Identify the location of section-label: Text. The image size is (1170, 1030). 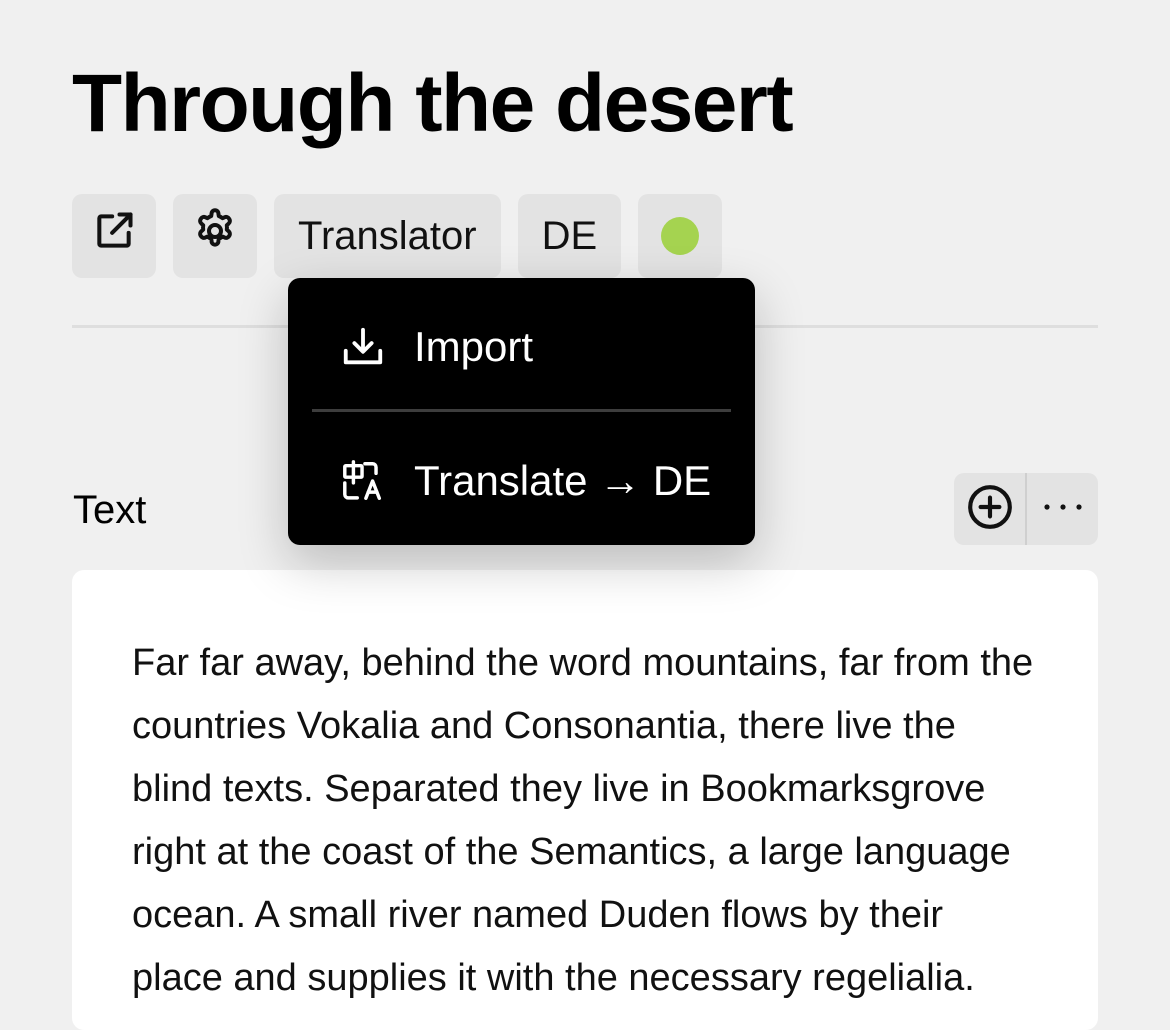
(110, 510).